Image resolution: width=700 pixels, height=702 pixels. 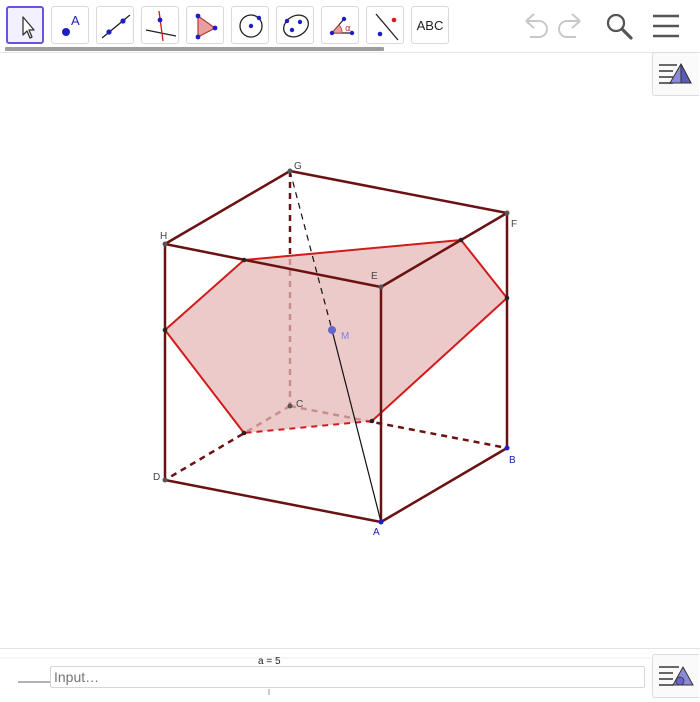 What do you see at coordinates (376, 532) in the screenshot?
I see `label-a: A` at bounding box center [376, 532].